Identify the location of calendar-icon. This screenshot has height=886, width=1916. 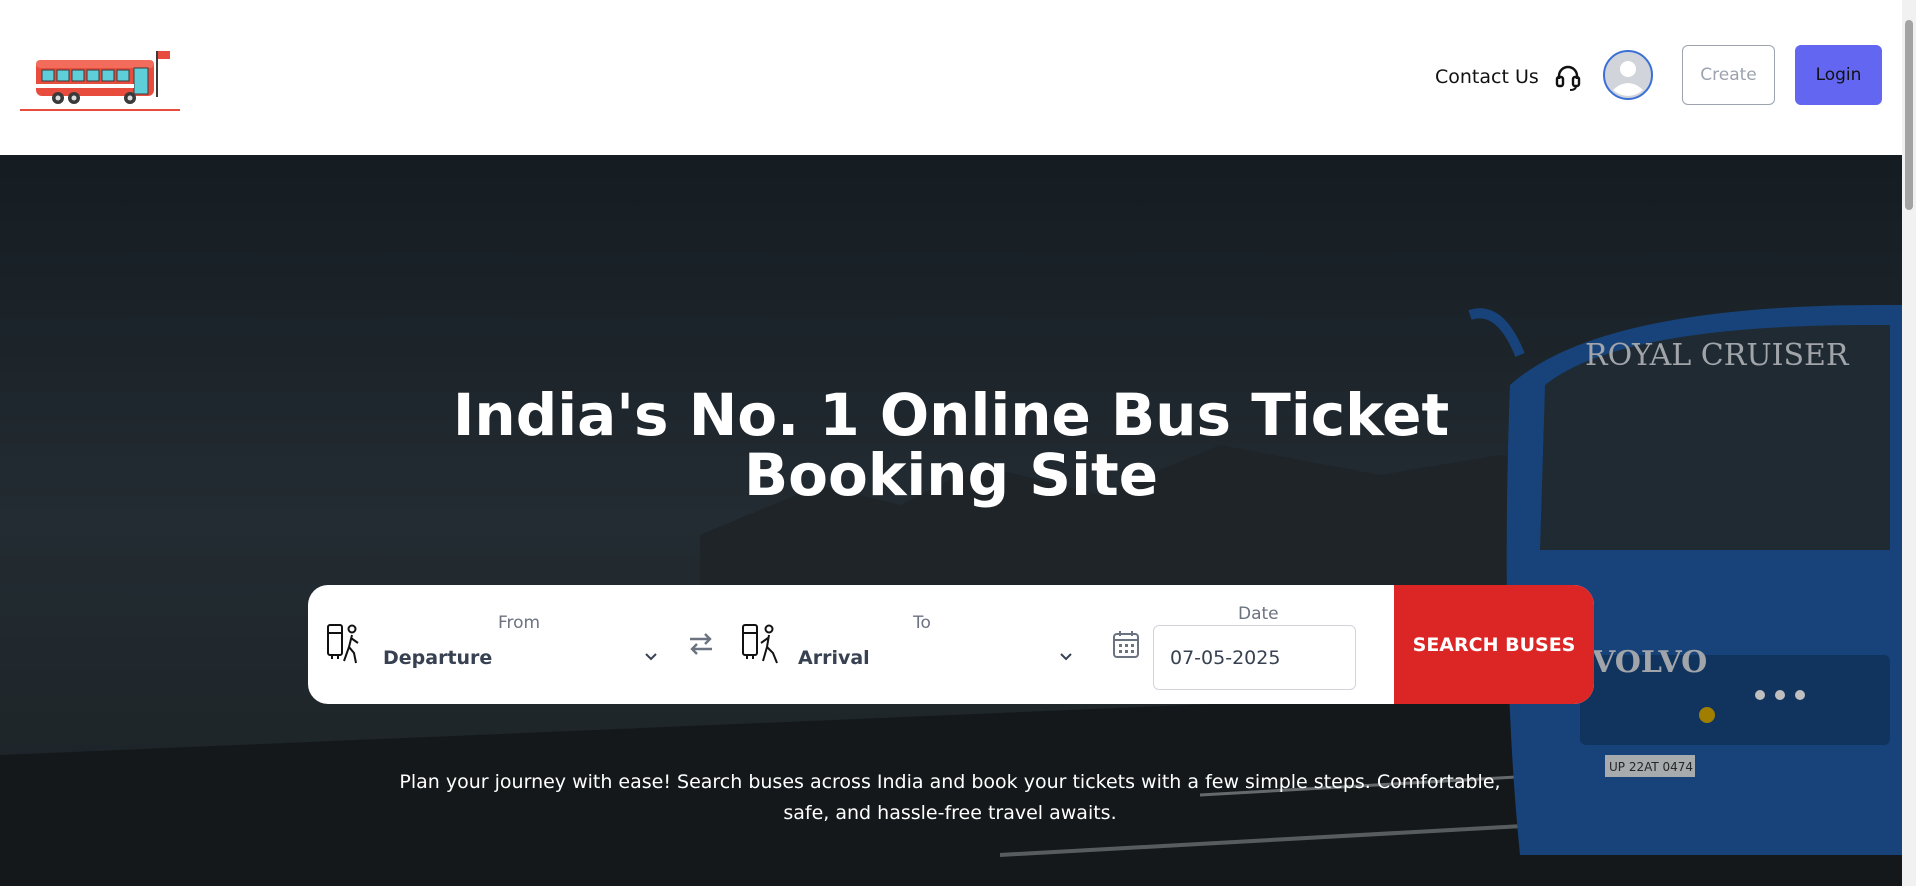
(1126, 644).